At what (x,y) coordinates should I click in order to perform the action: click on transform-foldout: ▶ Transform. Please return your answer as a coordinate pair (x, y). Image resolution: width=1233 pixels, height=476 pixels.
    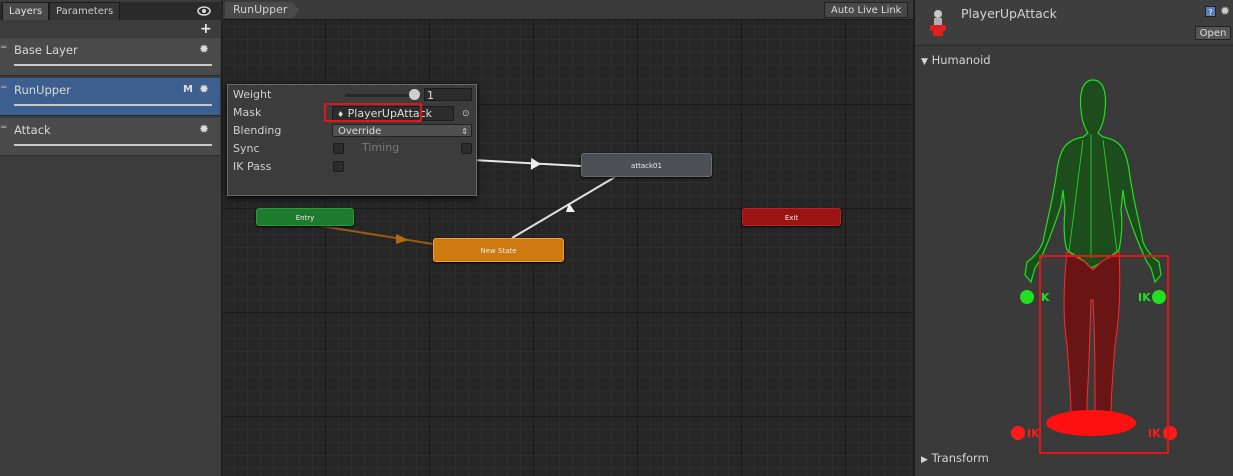
    Looking at the image, I should click on (955, 458).